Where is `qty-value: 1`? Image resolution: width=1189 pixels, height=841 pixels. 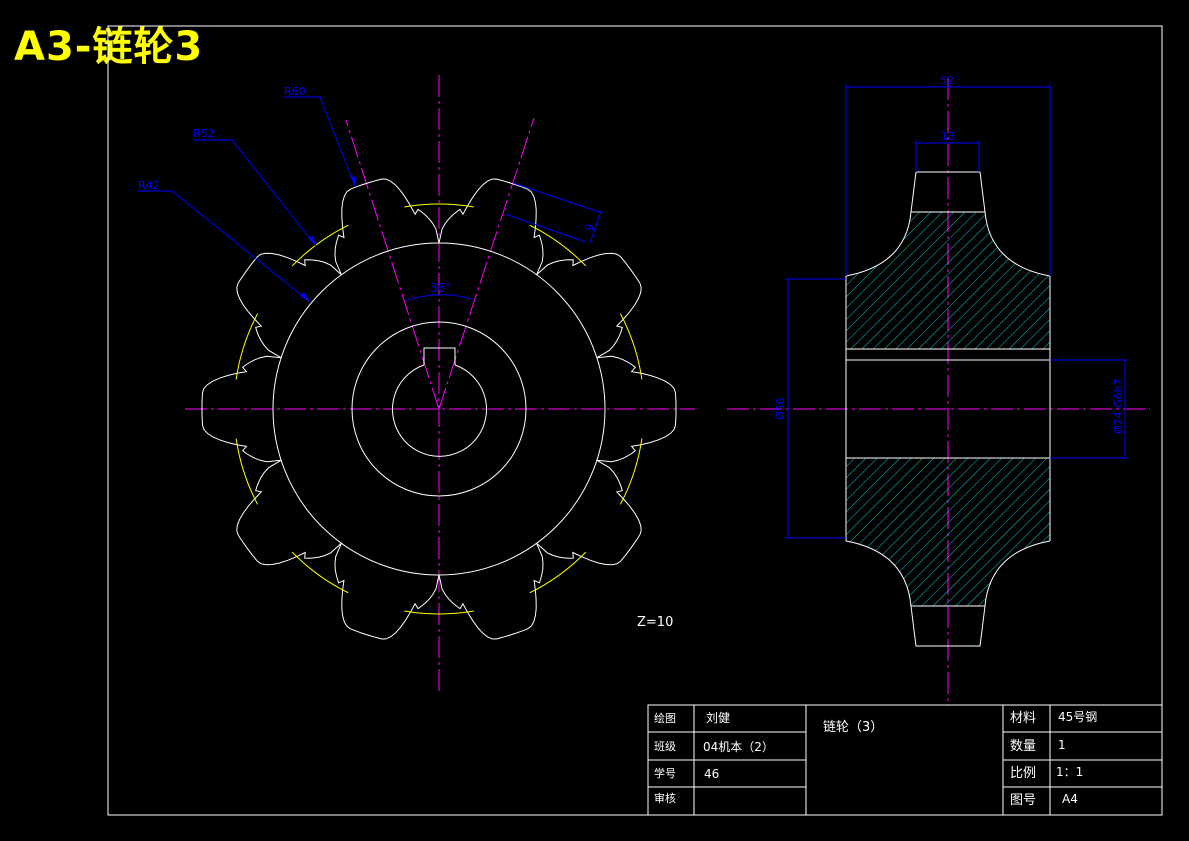
qty-value: 1 is located at coordinates (1062, 745).